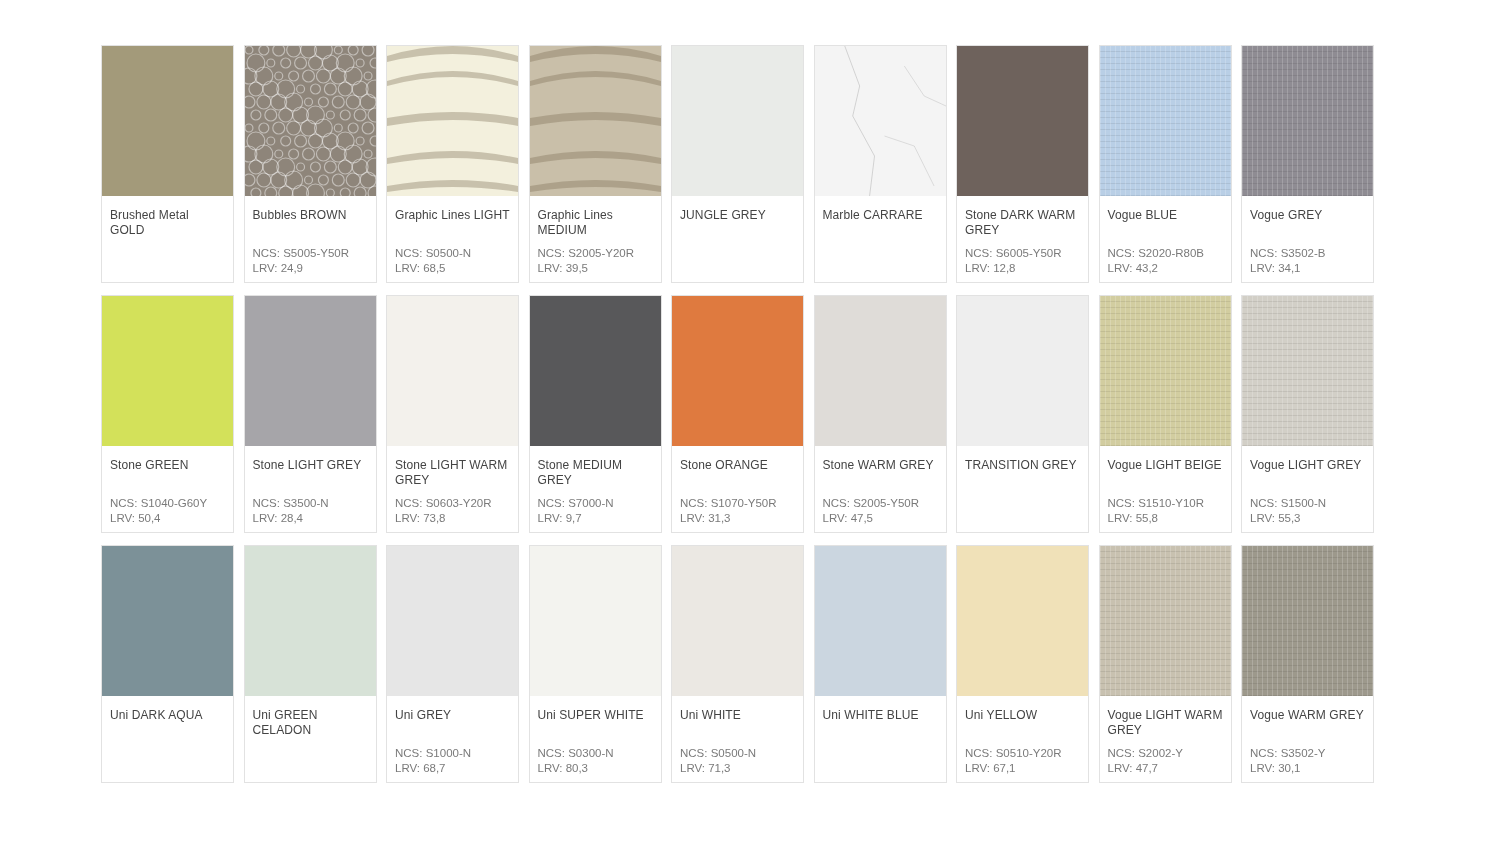  Describe the element at coordinates (1287, 216) in the screenshot. I see `swatch-name: Vogue GREY` at that location.